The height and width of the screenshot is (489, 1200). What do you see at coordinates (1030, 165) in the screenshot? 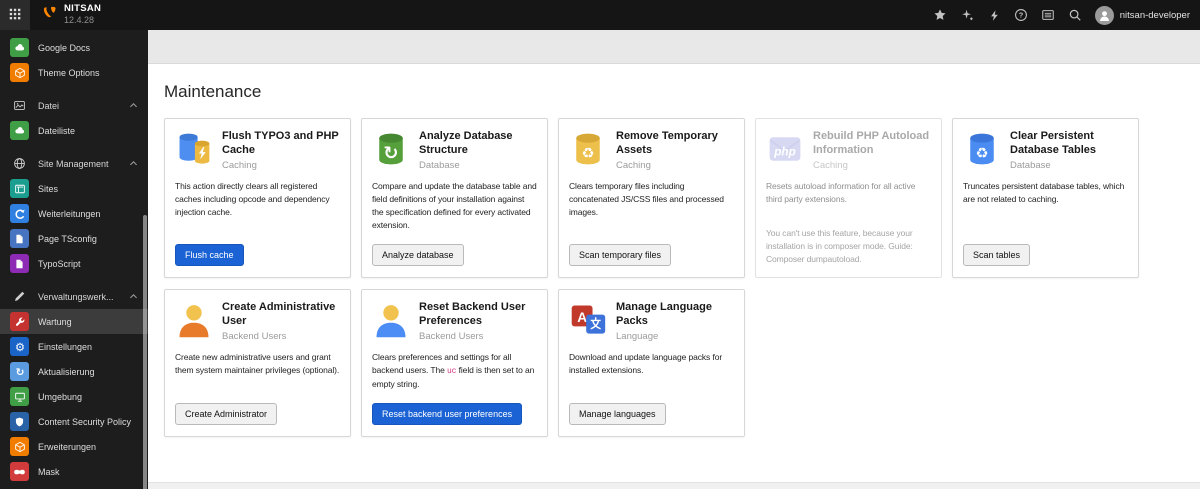
I see `card-subtitle: Database` at bounding box center [1030, 165].